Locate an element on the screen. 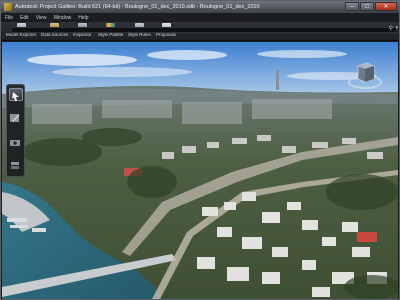  view-cube-icon is located at coordinates (365, 75).